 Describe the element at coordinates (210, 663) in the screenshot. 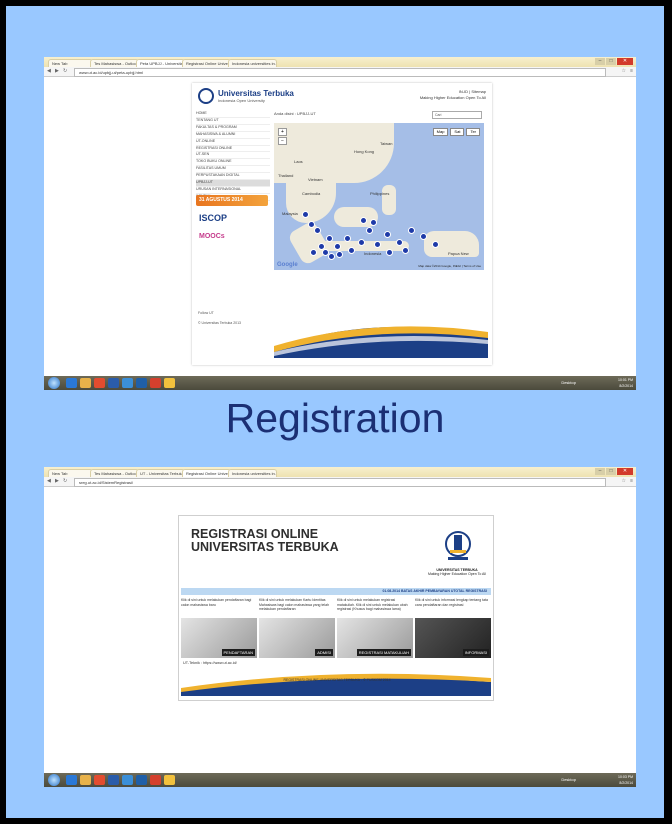

I see `ut-link: UT-Teknik : https://www.ut.ac.id/` at that location.